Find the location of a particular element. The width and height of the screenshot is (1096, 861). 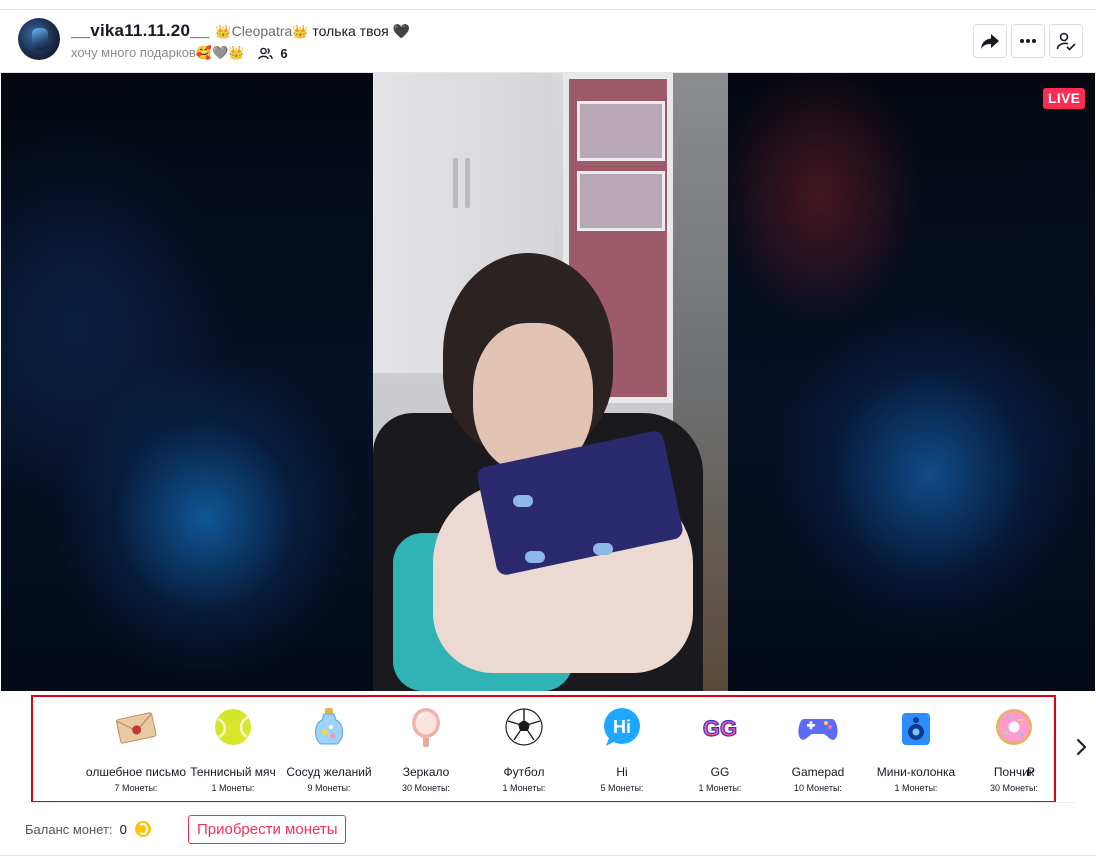

balance-divider is located at coordinates (550, 802).